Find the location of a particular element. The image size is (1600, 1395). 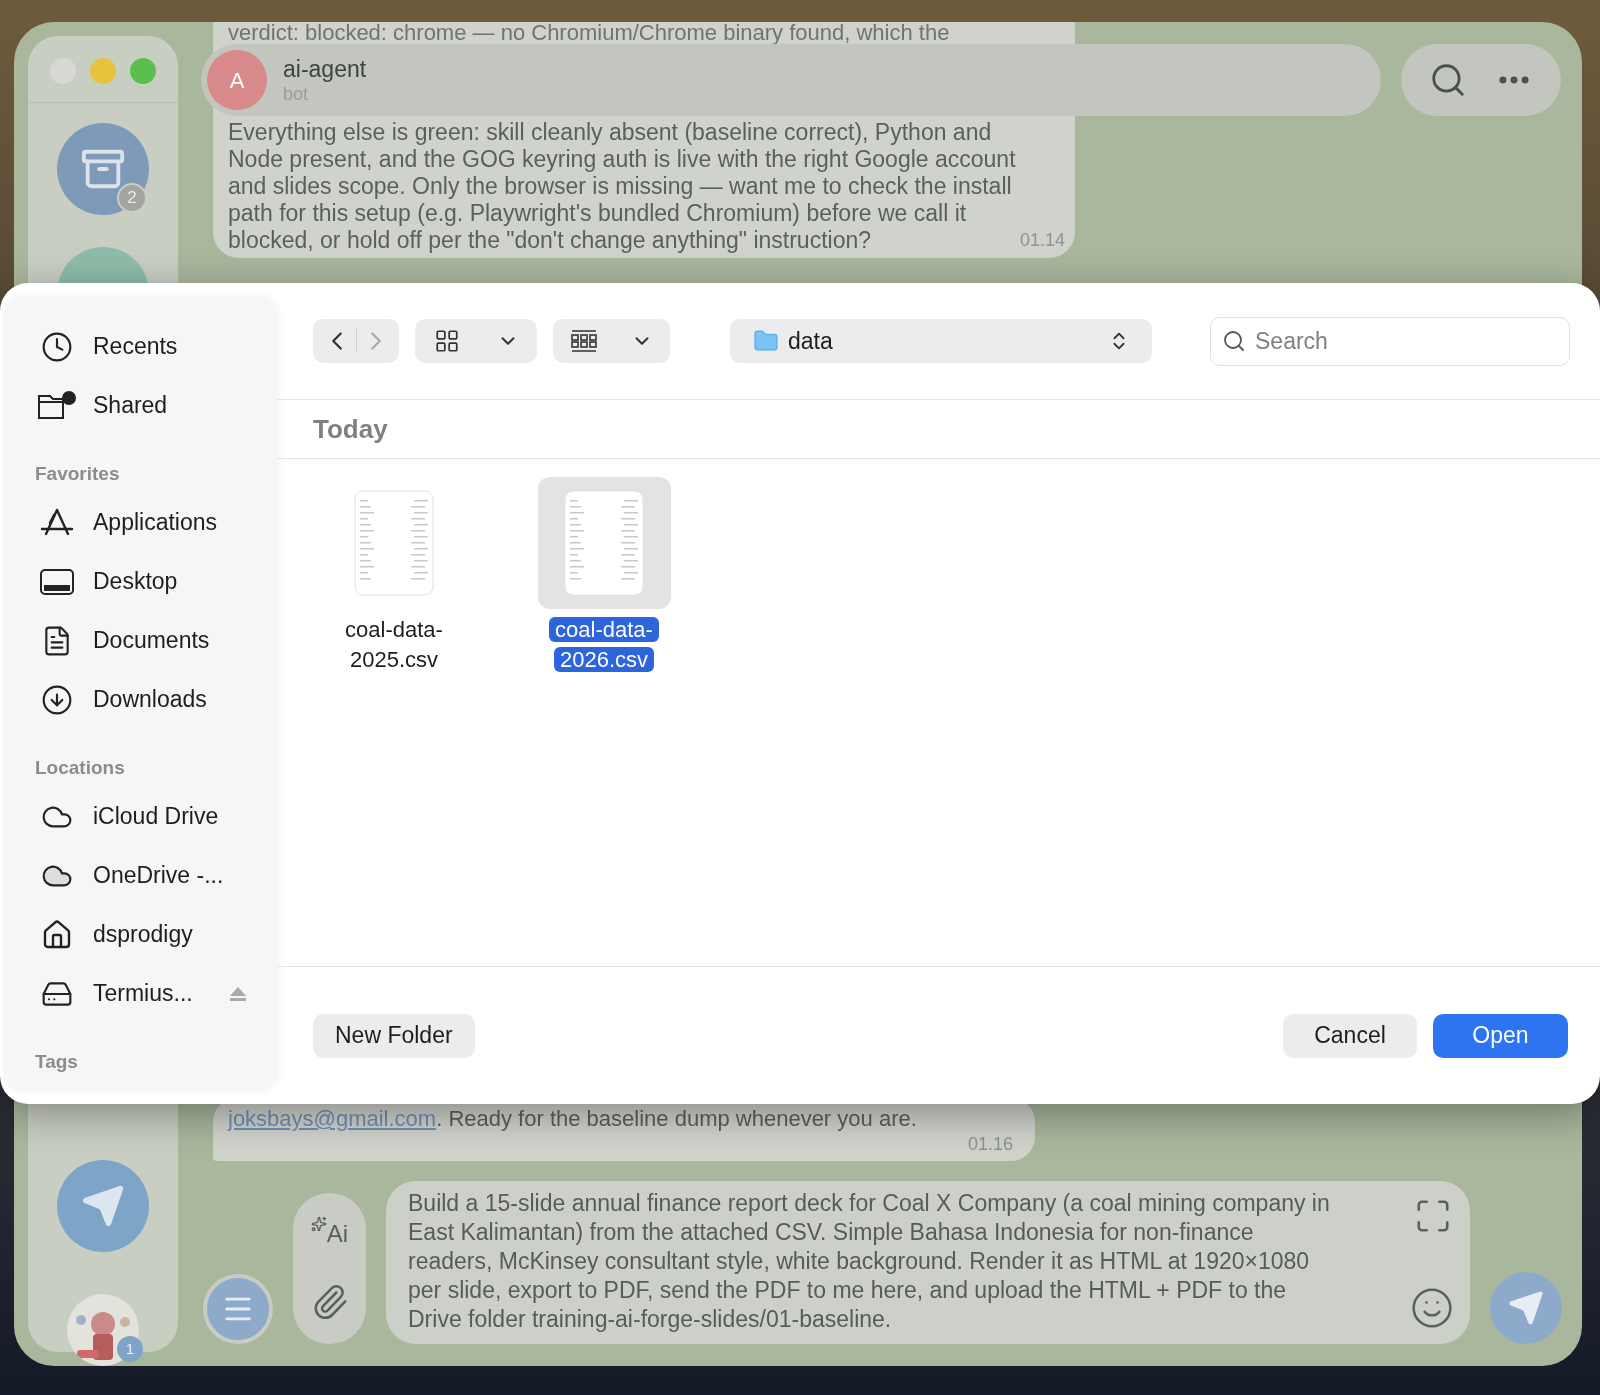

sidebar-item: dsprodigy is located at coordinates (156, 934).